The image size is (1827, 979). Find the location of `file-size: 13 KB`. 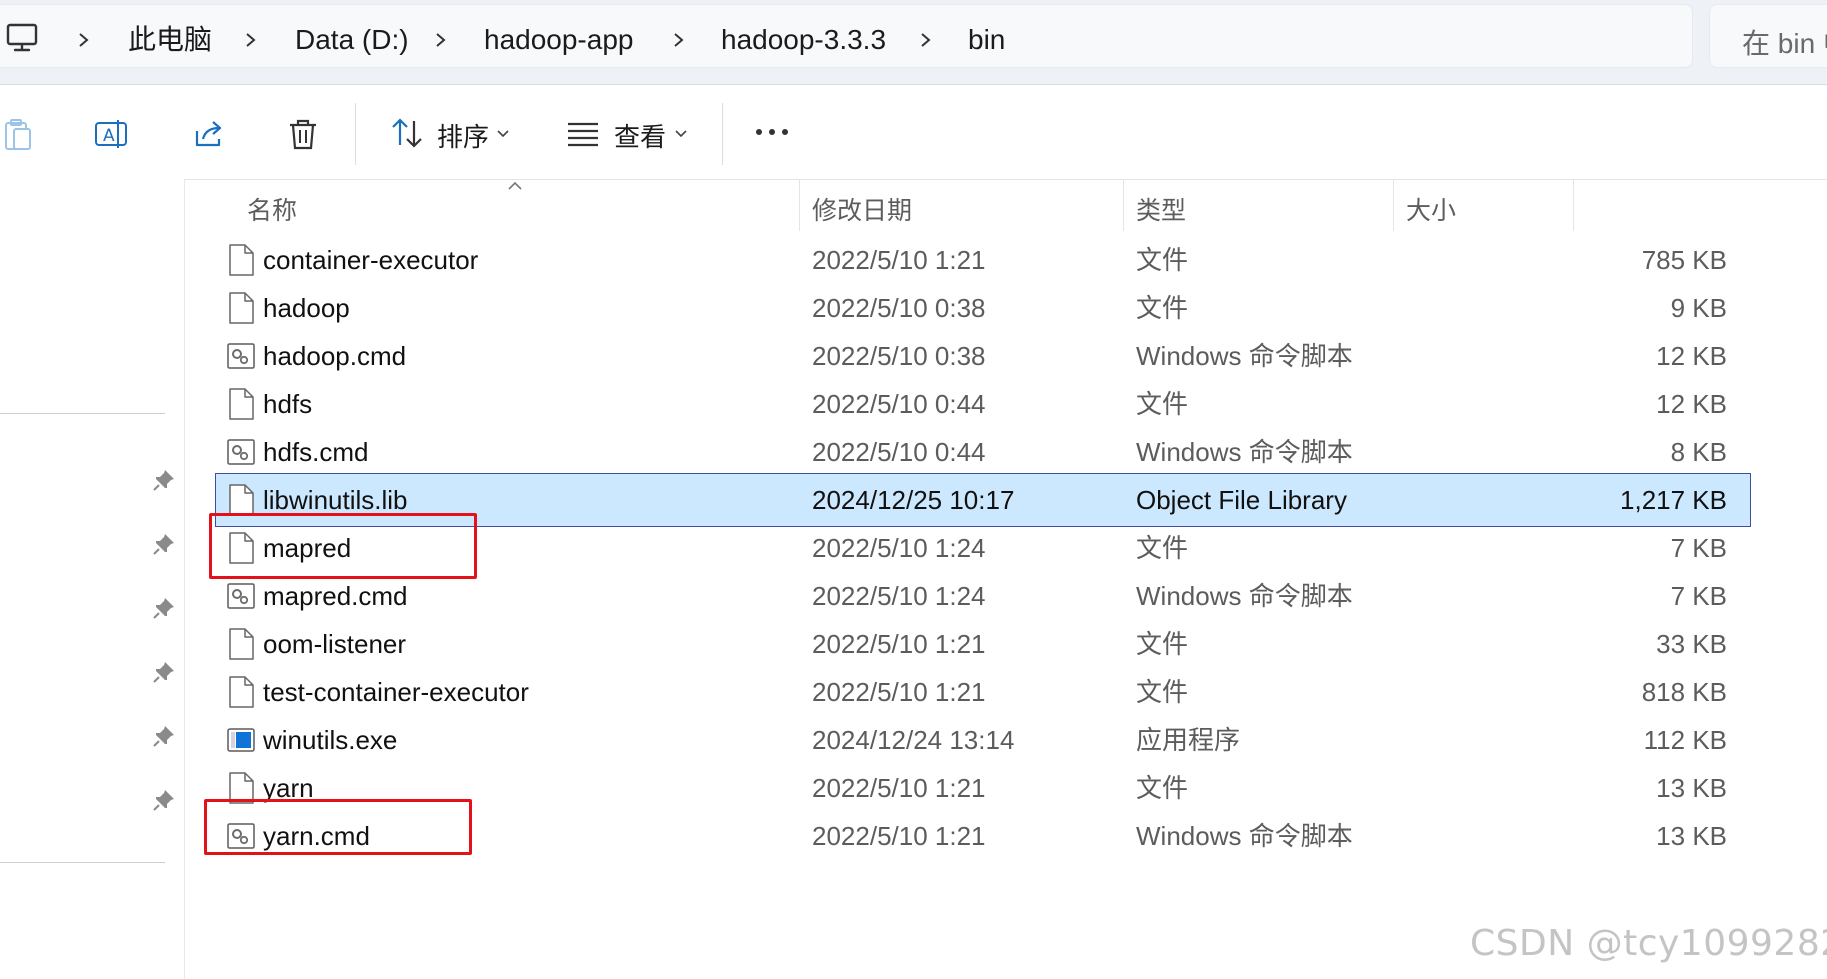

file-size: 13 KB is located at coordinates (1691, 788).